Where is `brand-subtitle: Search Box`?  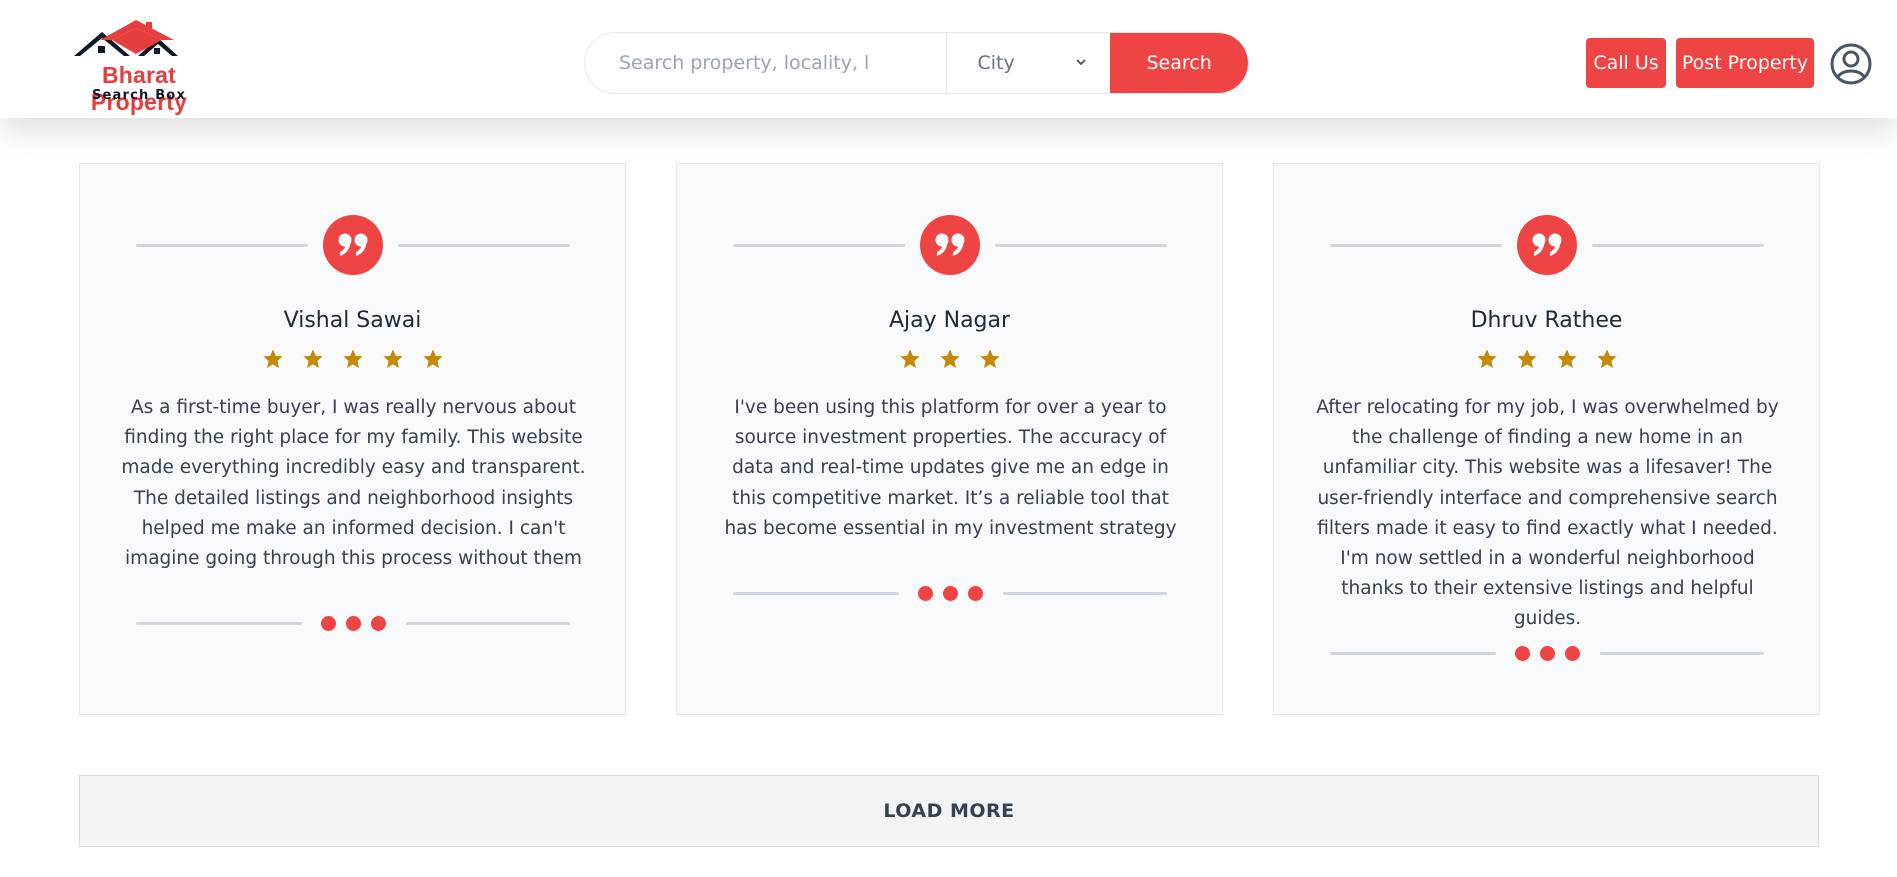 brand-subtitle: Search Box is located at coordinates (139, 95).